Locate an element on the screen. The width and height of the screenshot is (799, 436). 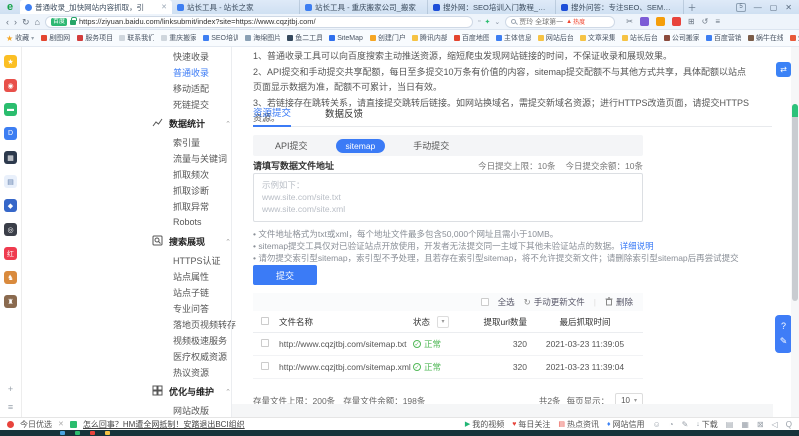
sidebar-item-site-sublink: 站点子链 is located at coordinates (191, 292).